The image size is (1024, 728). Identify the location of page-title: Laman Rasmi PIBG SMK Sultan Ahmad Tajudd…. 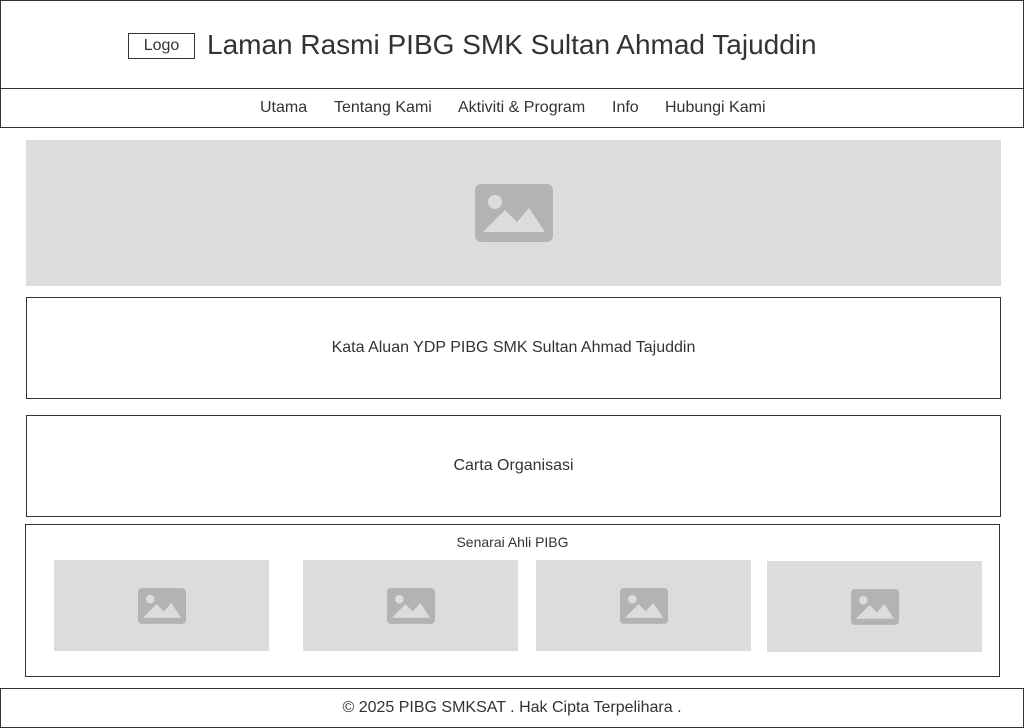
(512, 44).